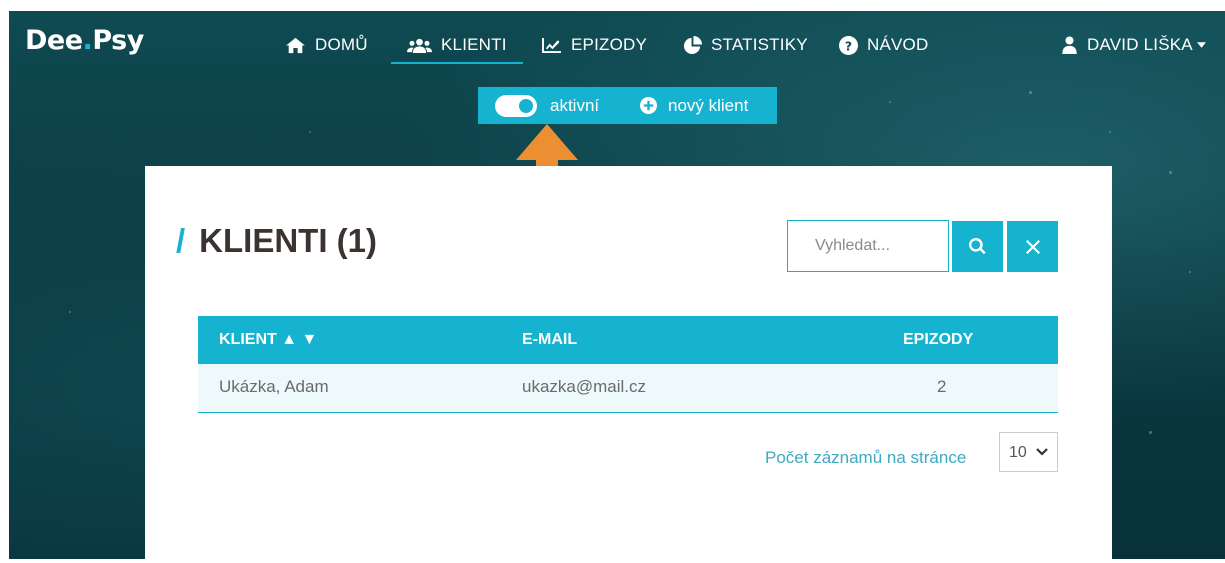  What do you see at coordinates (575, 105) in the screenshot?
I see `active-toggle-label: aktivní` at bounding box center [575, 105].